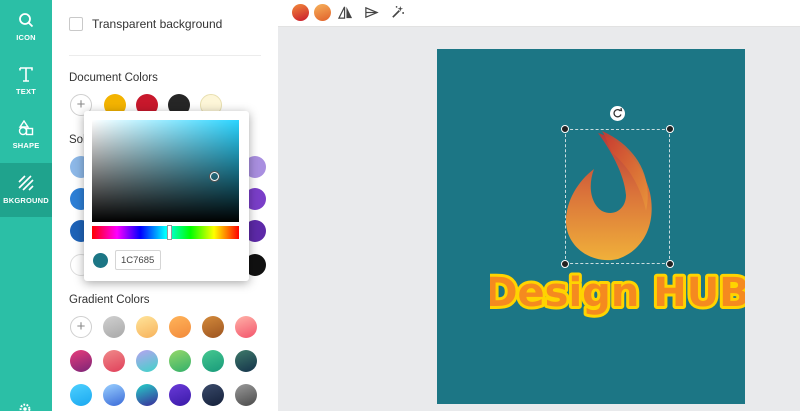 The width and height of the screenshot is (800, 411). What do you see at coordinates (100, 260) in the screenshot?
I see `current-color-swatch` at bounding box center [100, 260].